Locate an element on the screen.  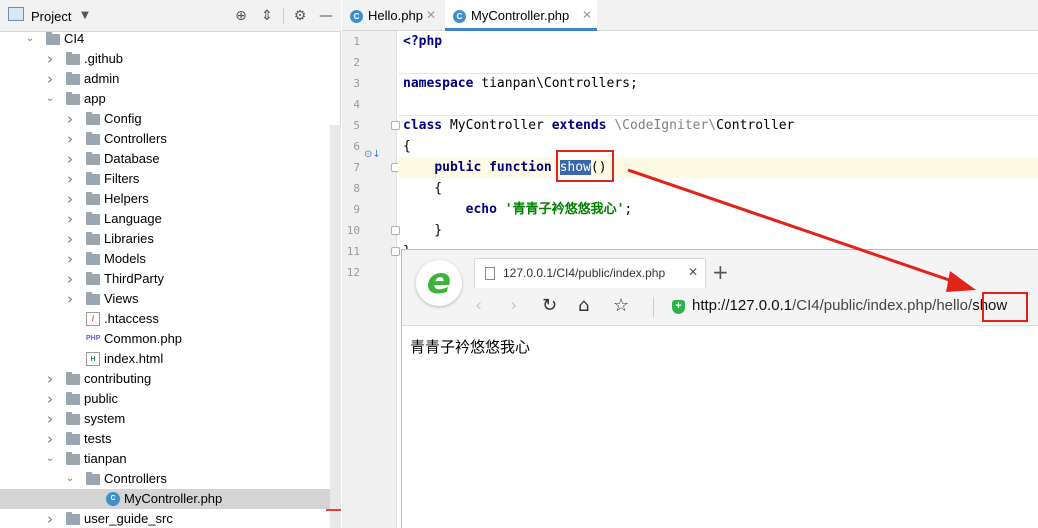
tree-item: › system is located at coordinates (165, 419).